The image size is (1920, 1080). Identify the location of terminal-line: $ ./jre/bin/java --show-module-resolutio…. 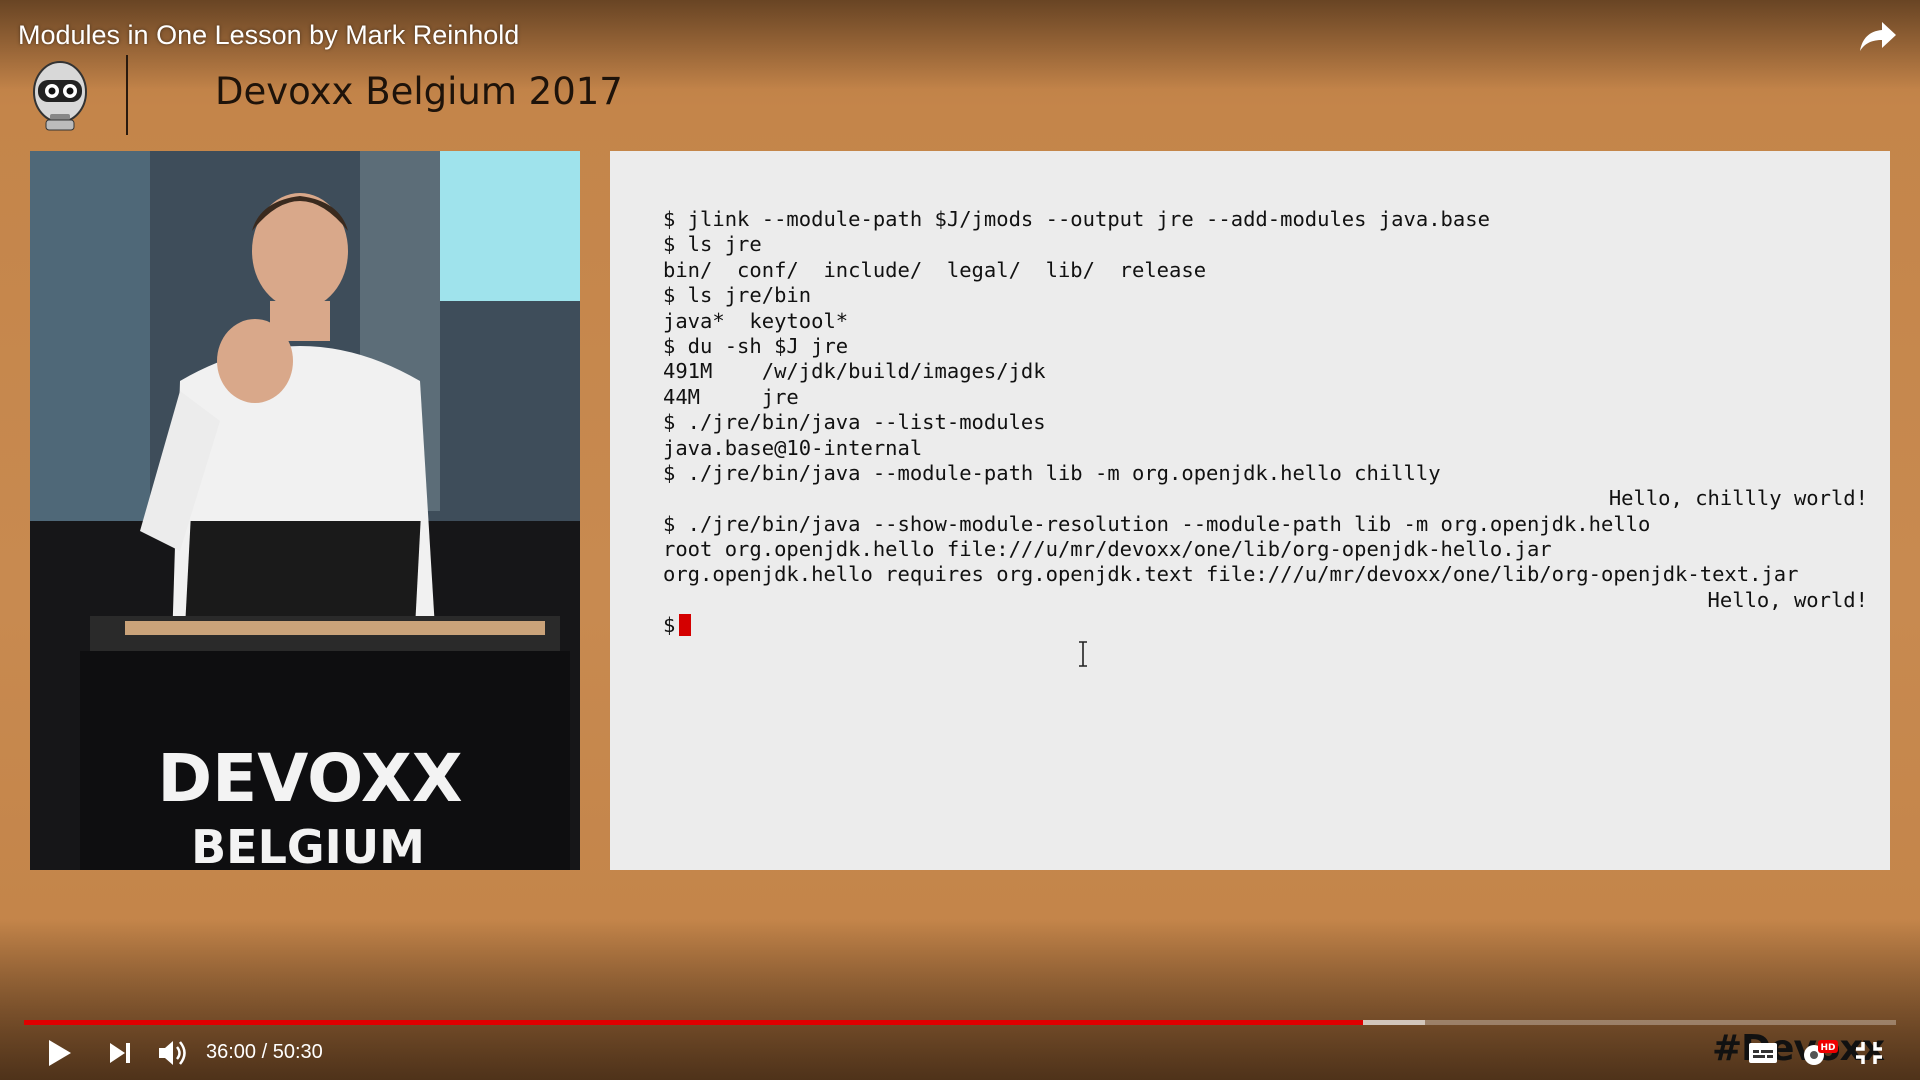
(1157, 523).